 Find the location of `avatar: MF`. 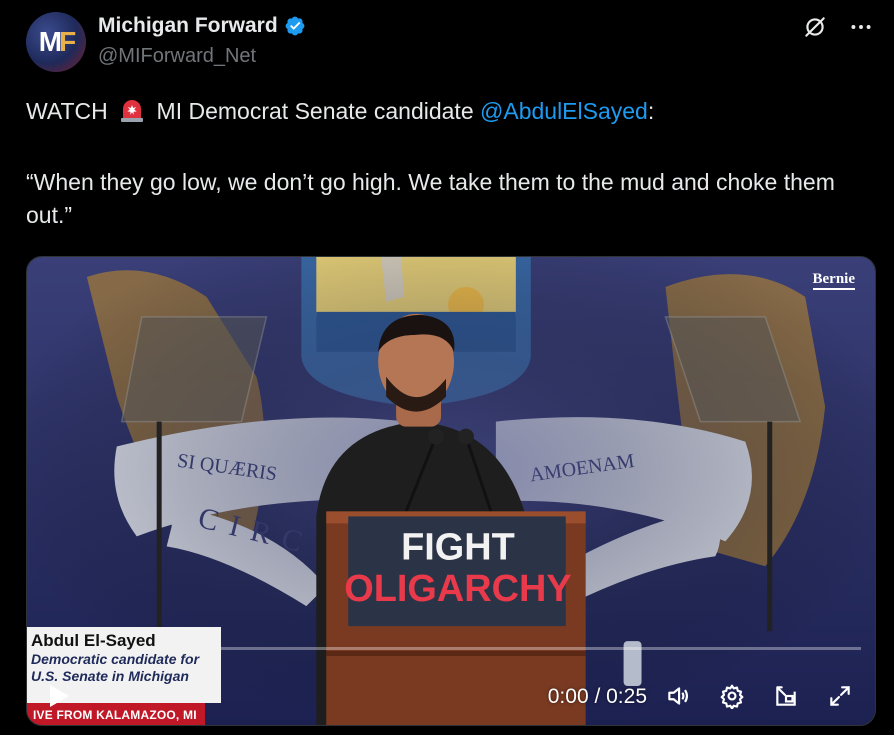

avatar: MF is located at coordinates (56, 42).